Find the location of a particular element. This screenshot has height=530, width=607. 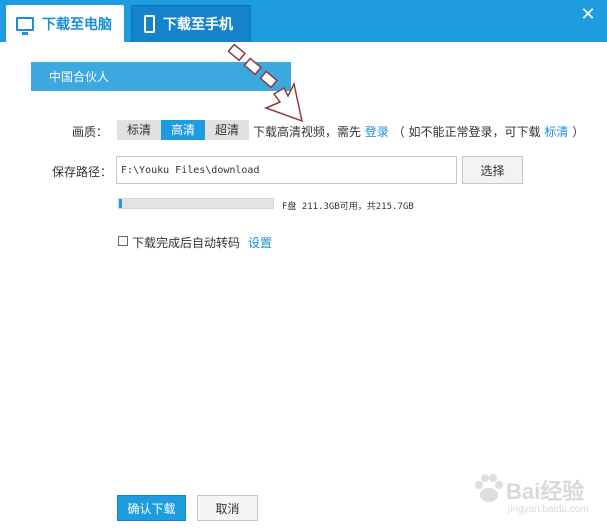

choose-folder-button: 选择 is located at coordinates (492, 170).